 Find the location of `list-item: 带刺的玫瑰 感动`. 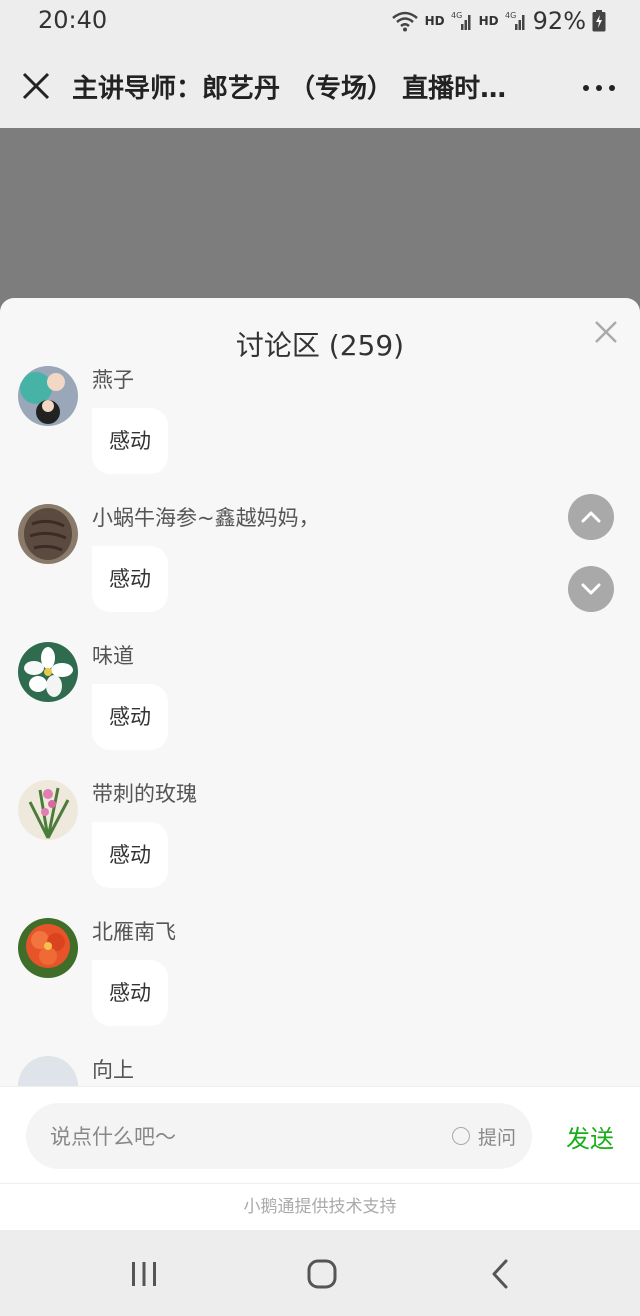

list-item: 带刺的玫瑰 感动 is located at coordinates (318, 847).